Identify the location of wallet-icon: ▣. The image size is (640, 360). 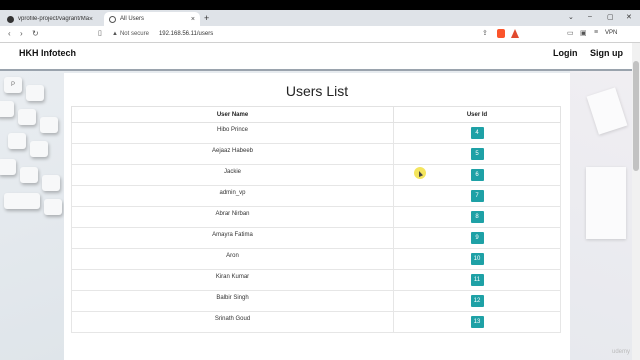
(583, 33).